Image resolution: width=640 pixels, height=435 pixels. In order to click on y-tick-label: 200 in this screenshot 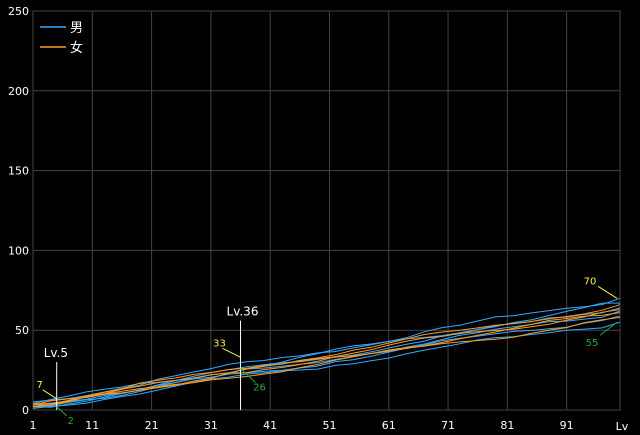, I will do `click(18, 91)`.